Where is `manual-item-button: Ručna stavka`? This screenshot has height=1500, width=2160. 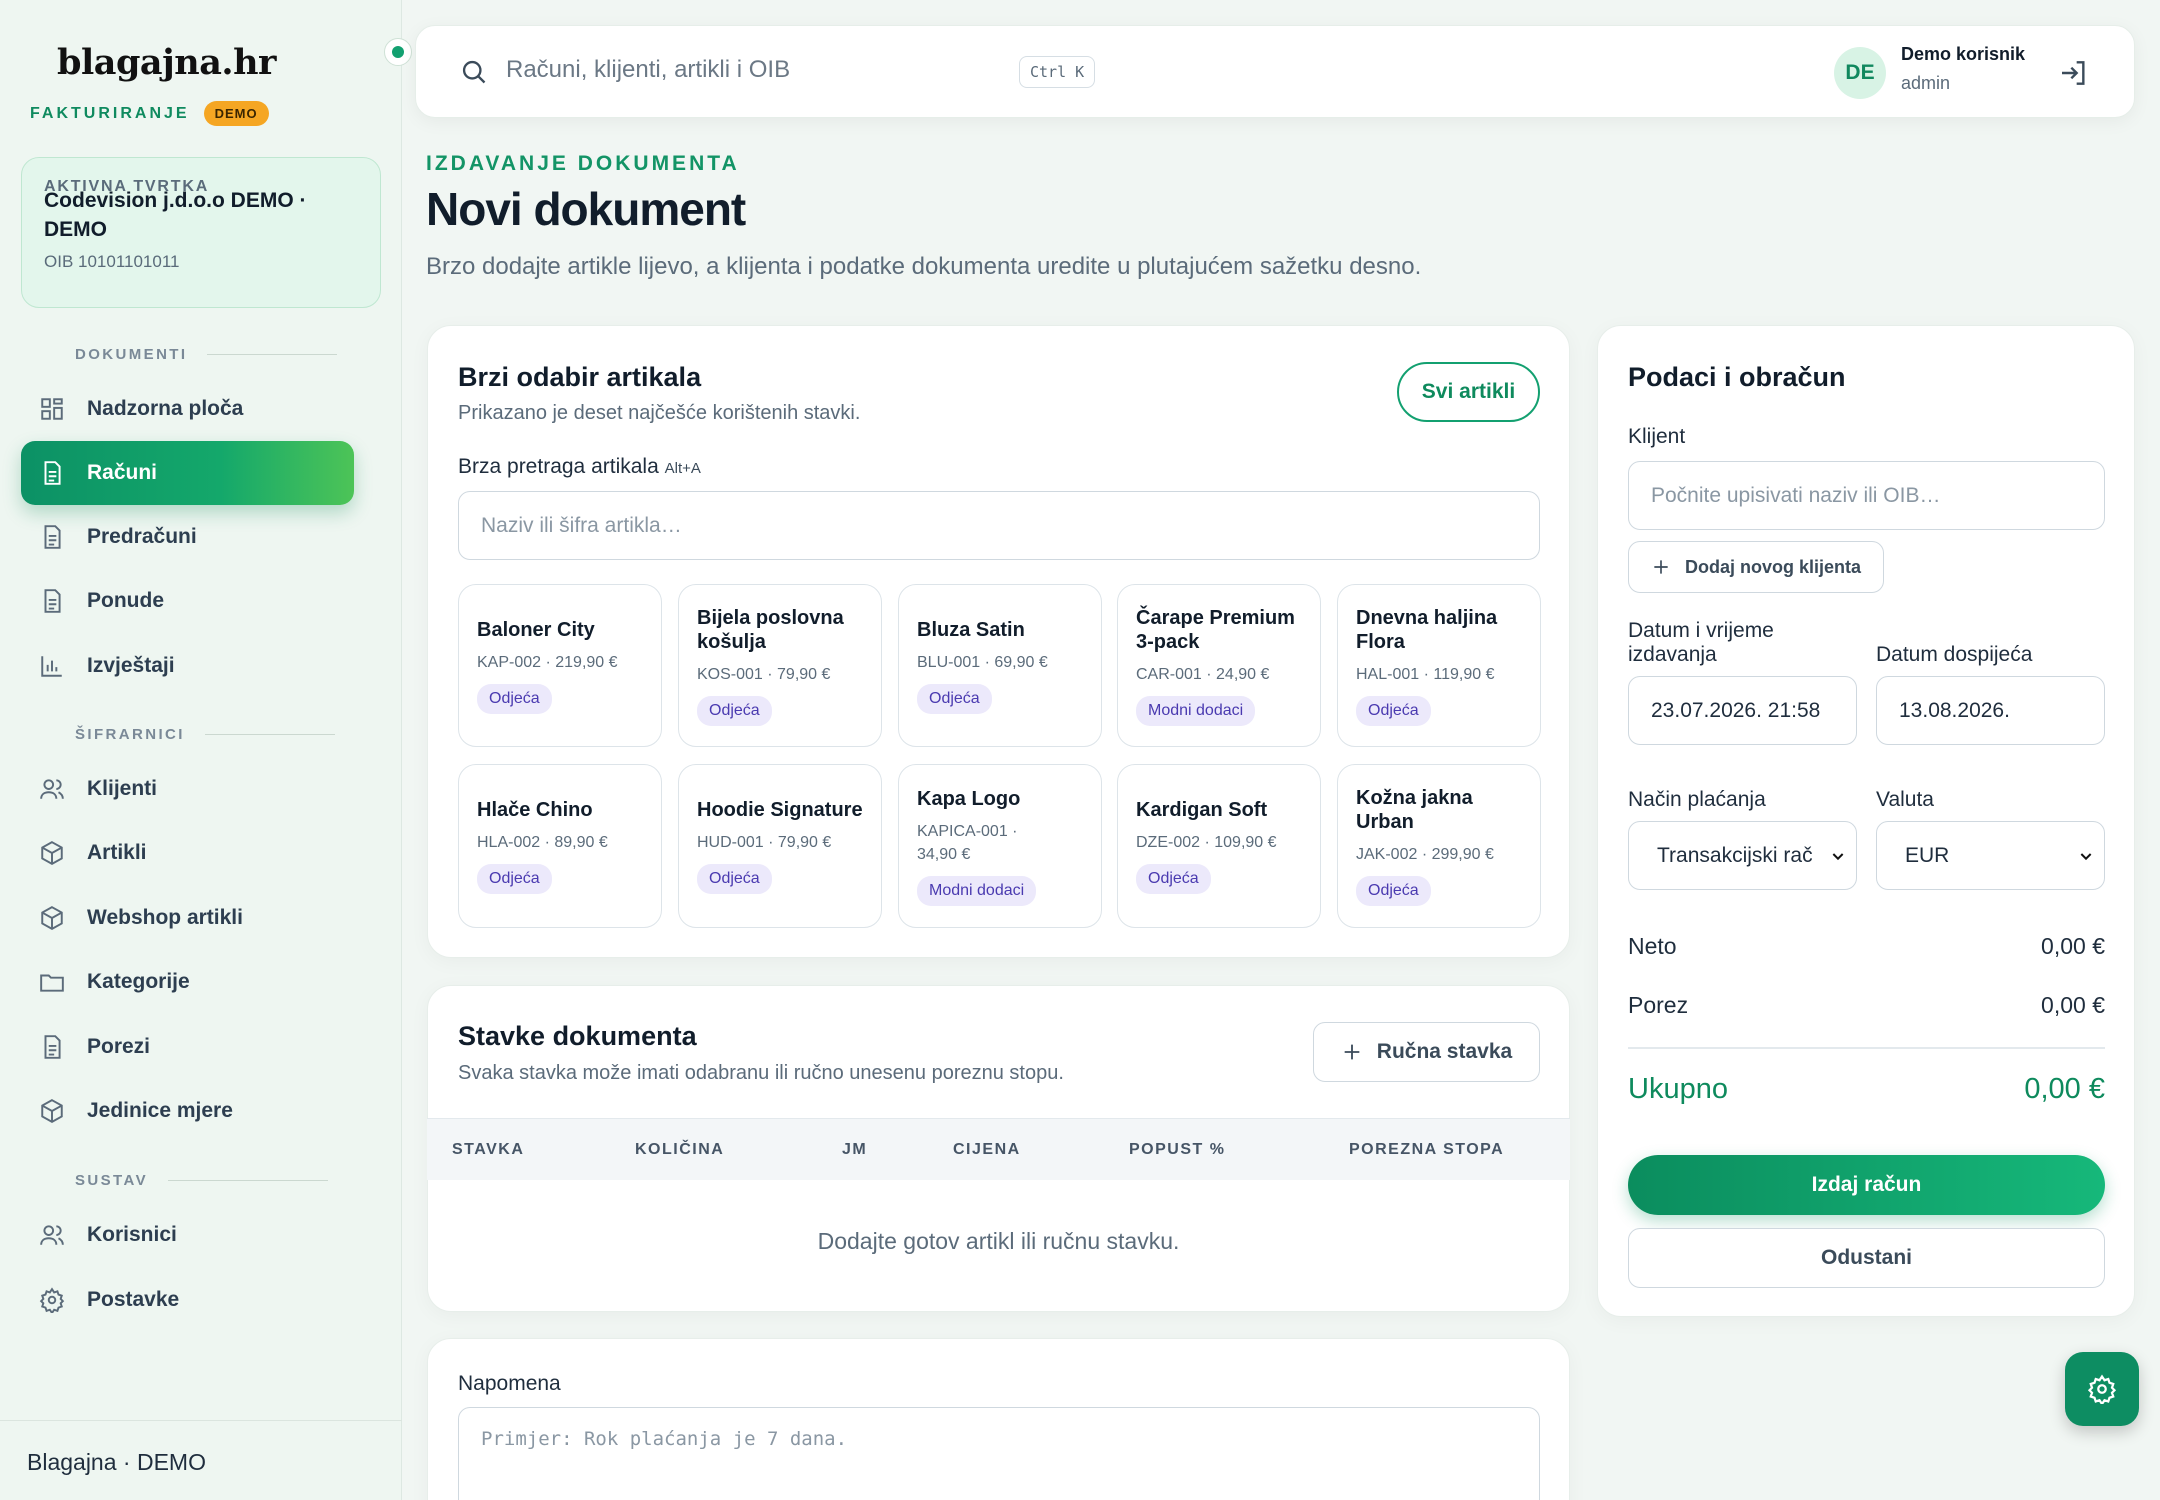 manual-item-button: Ručna stavka is located at coordinates (1426, 1052).